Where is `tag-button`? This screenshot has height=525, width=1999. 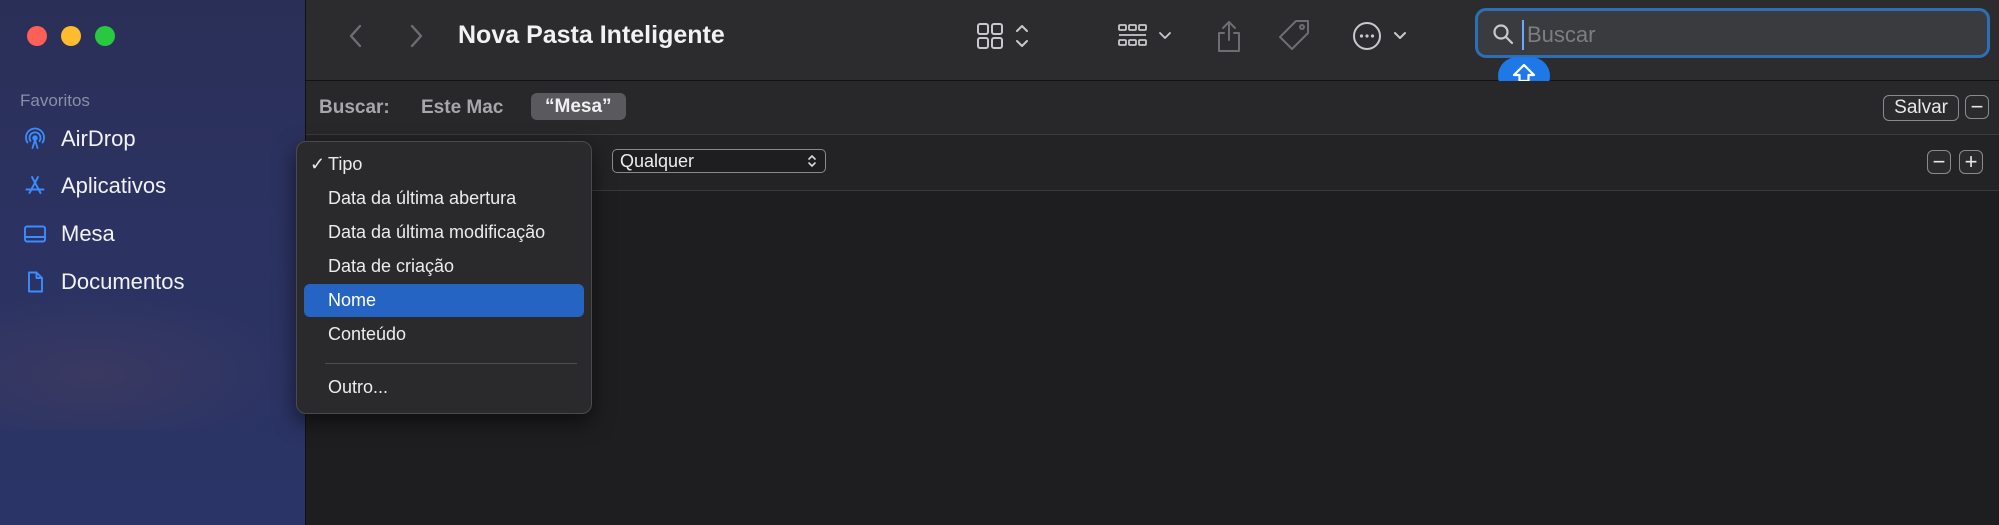
tag-button is located at coordinates (1295, 36).